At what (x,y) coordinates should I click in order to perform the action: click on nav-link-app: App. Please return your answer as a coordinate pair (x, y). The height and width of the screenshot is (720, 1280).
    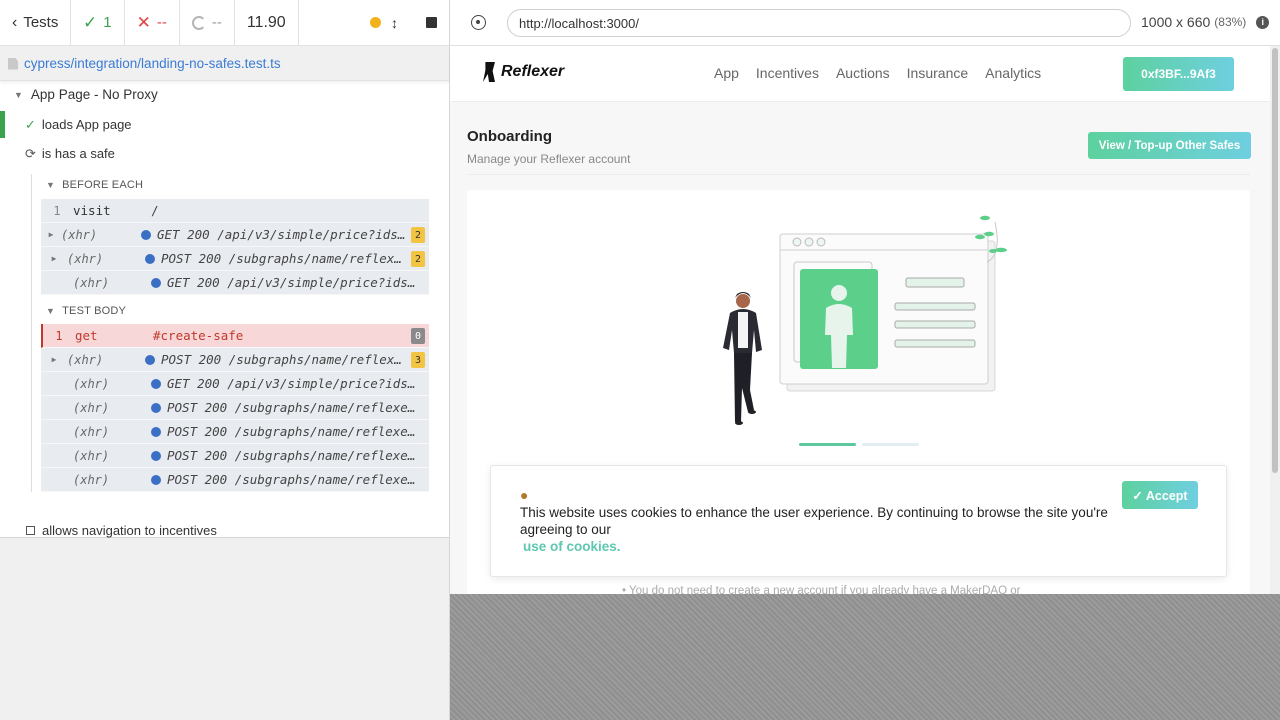
    Looking at the image, I should click on (726, 73).